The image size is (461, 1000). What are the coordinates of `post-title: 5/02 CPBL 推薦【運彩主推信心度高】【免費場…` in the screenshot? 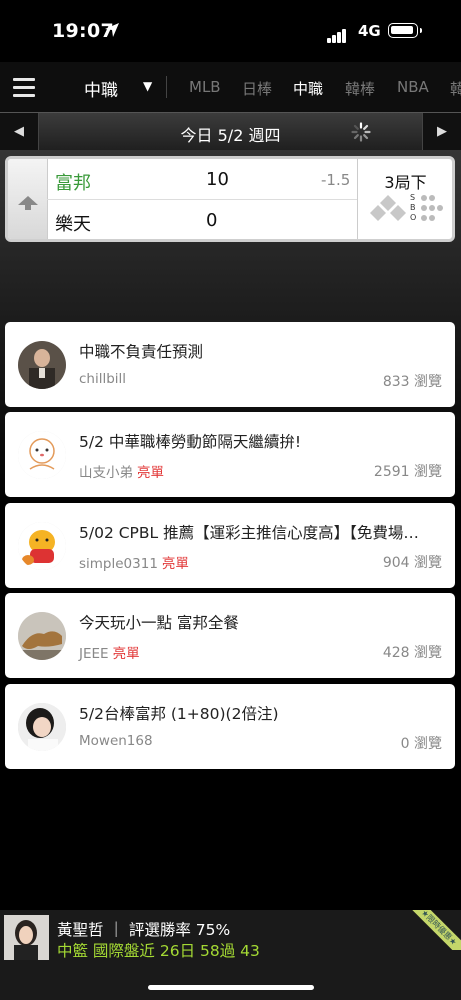 It's located at (249, 533).